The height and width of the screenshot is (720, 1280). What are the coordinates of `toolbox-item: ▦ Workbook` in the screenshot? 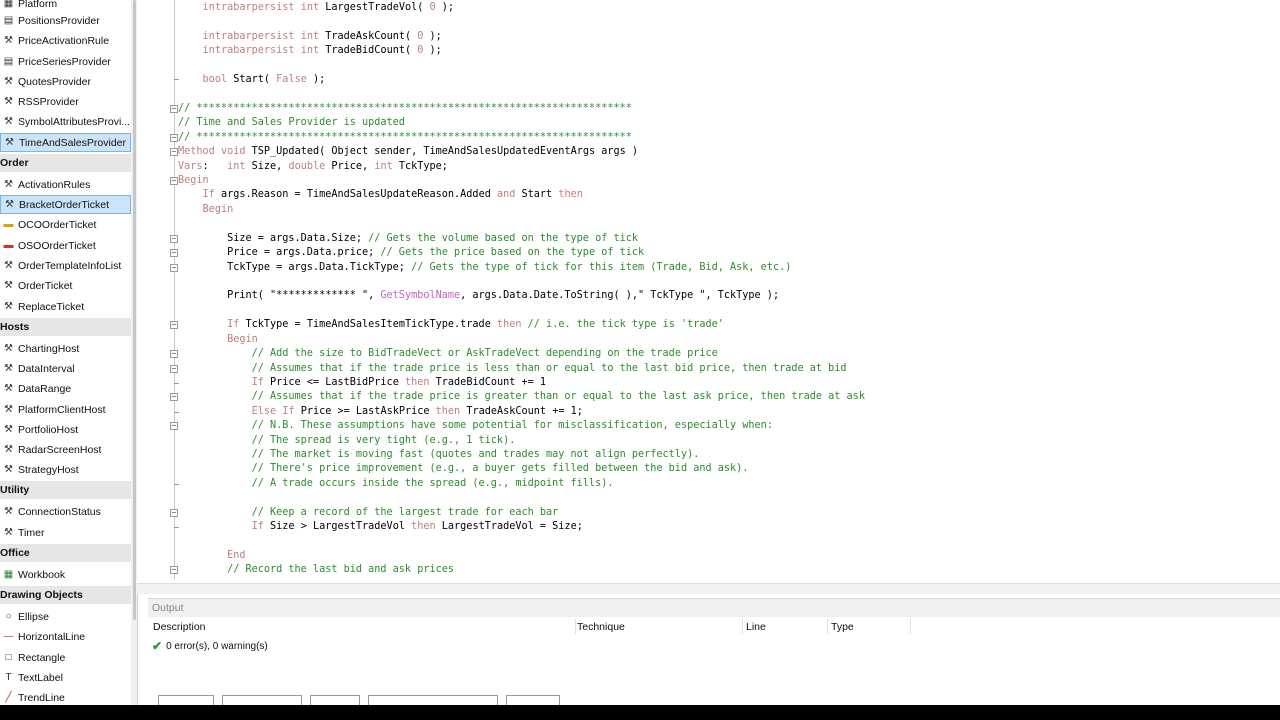 It's located at (65, 574).